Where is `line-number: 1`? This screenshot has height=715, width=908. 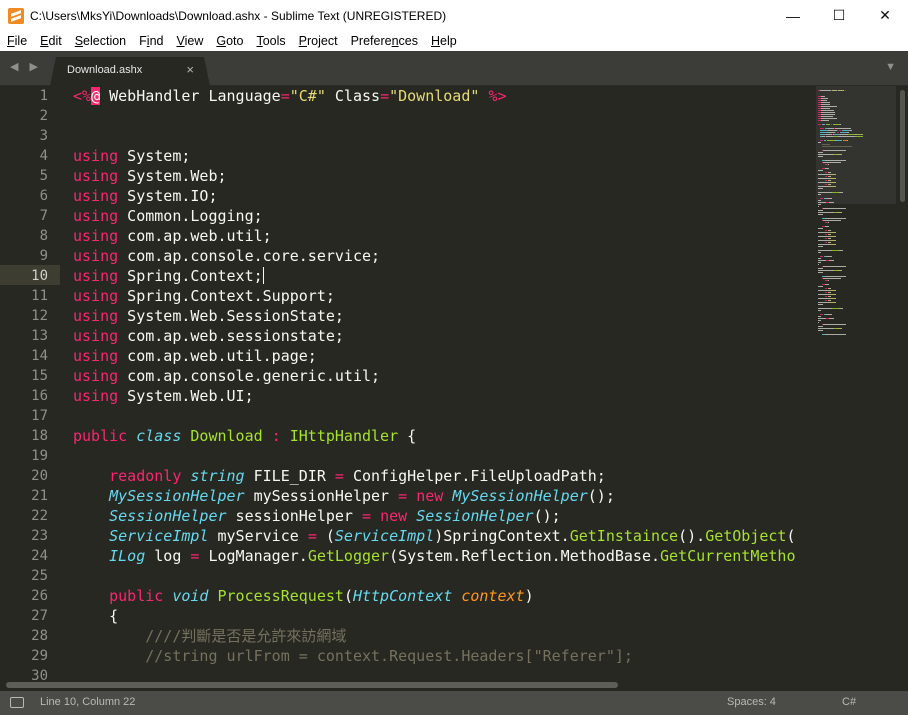 line-number: 1 is located at coordinates (43, 96).